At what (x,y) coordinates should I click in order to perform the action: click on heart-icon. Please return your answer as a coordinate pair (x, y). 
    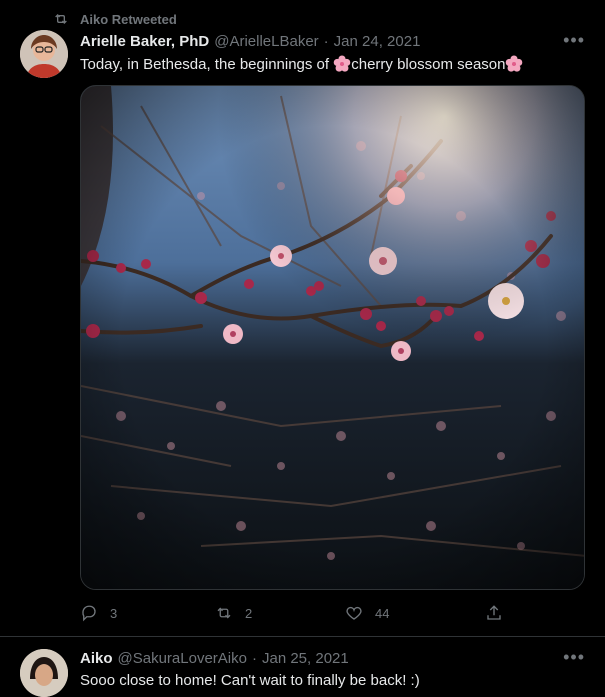
    Looking at the image, I should click on (354, 613).